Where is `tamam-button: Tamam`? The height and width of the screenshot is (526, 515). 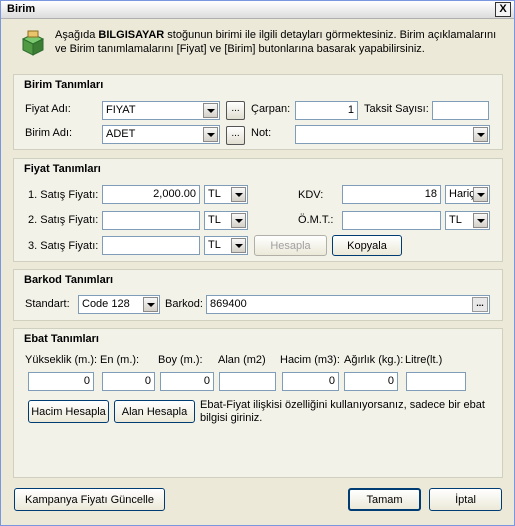
tamam-button: Tamam is located at coordinates (384, 499).